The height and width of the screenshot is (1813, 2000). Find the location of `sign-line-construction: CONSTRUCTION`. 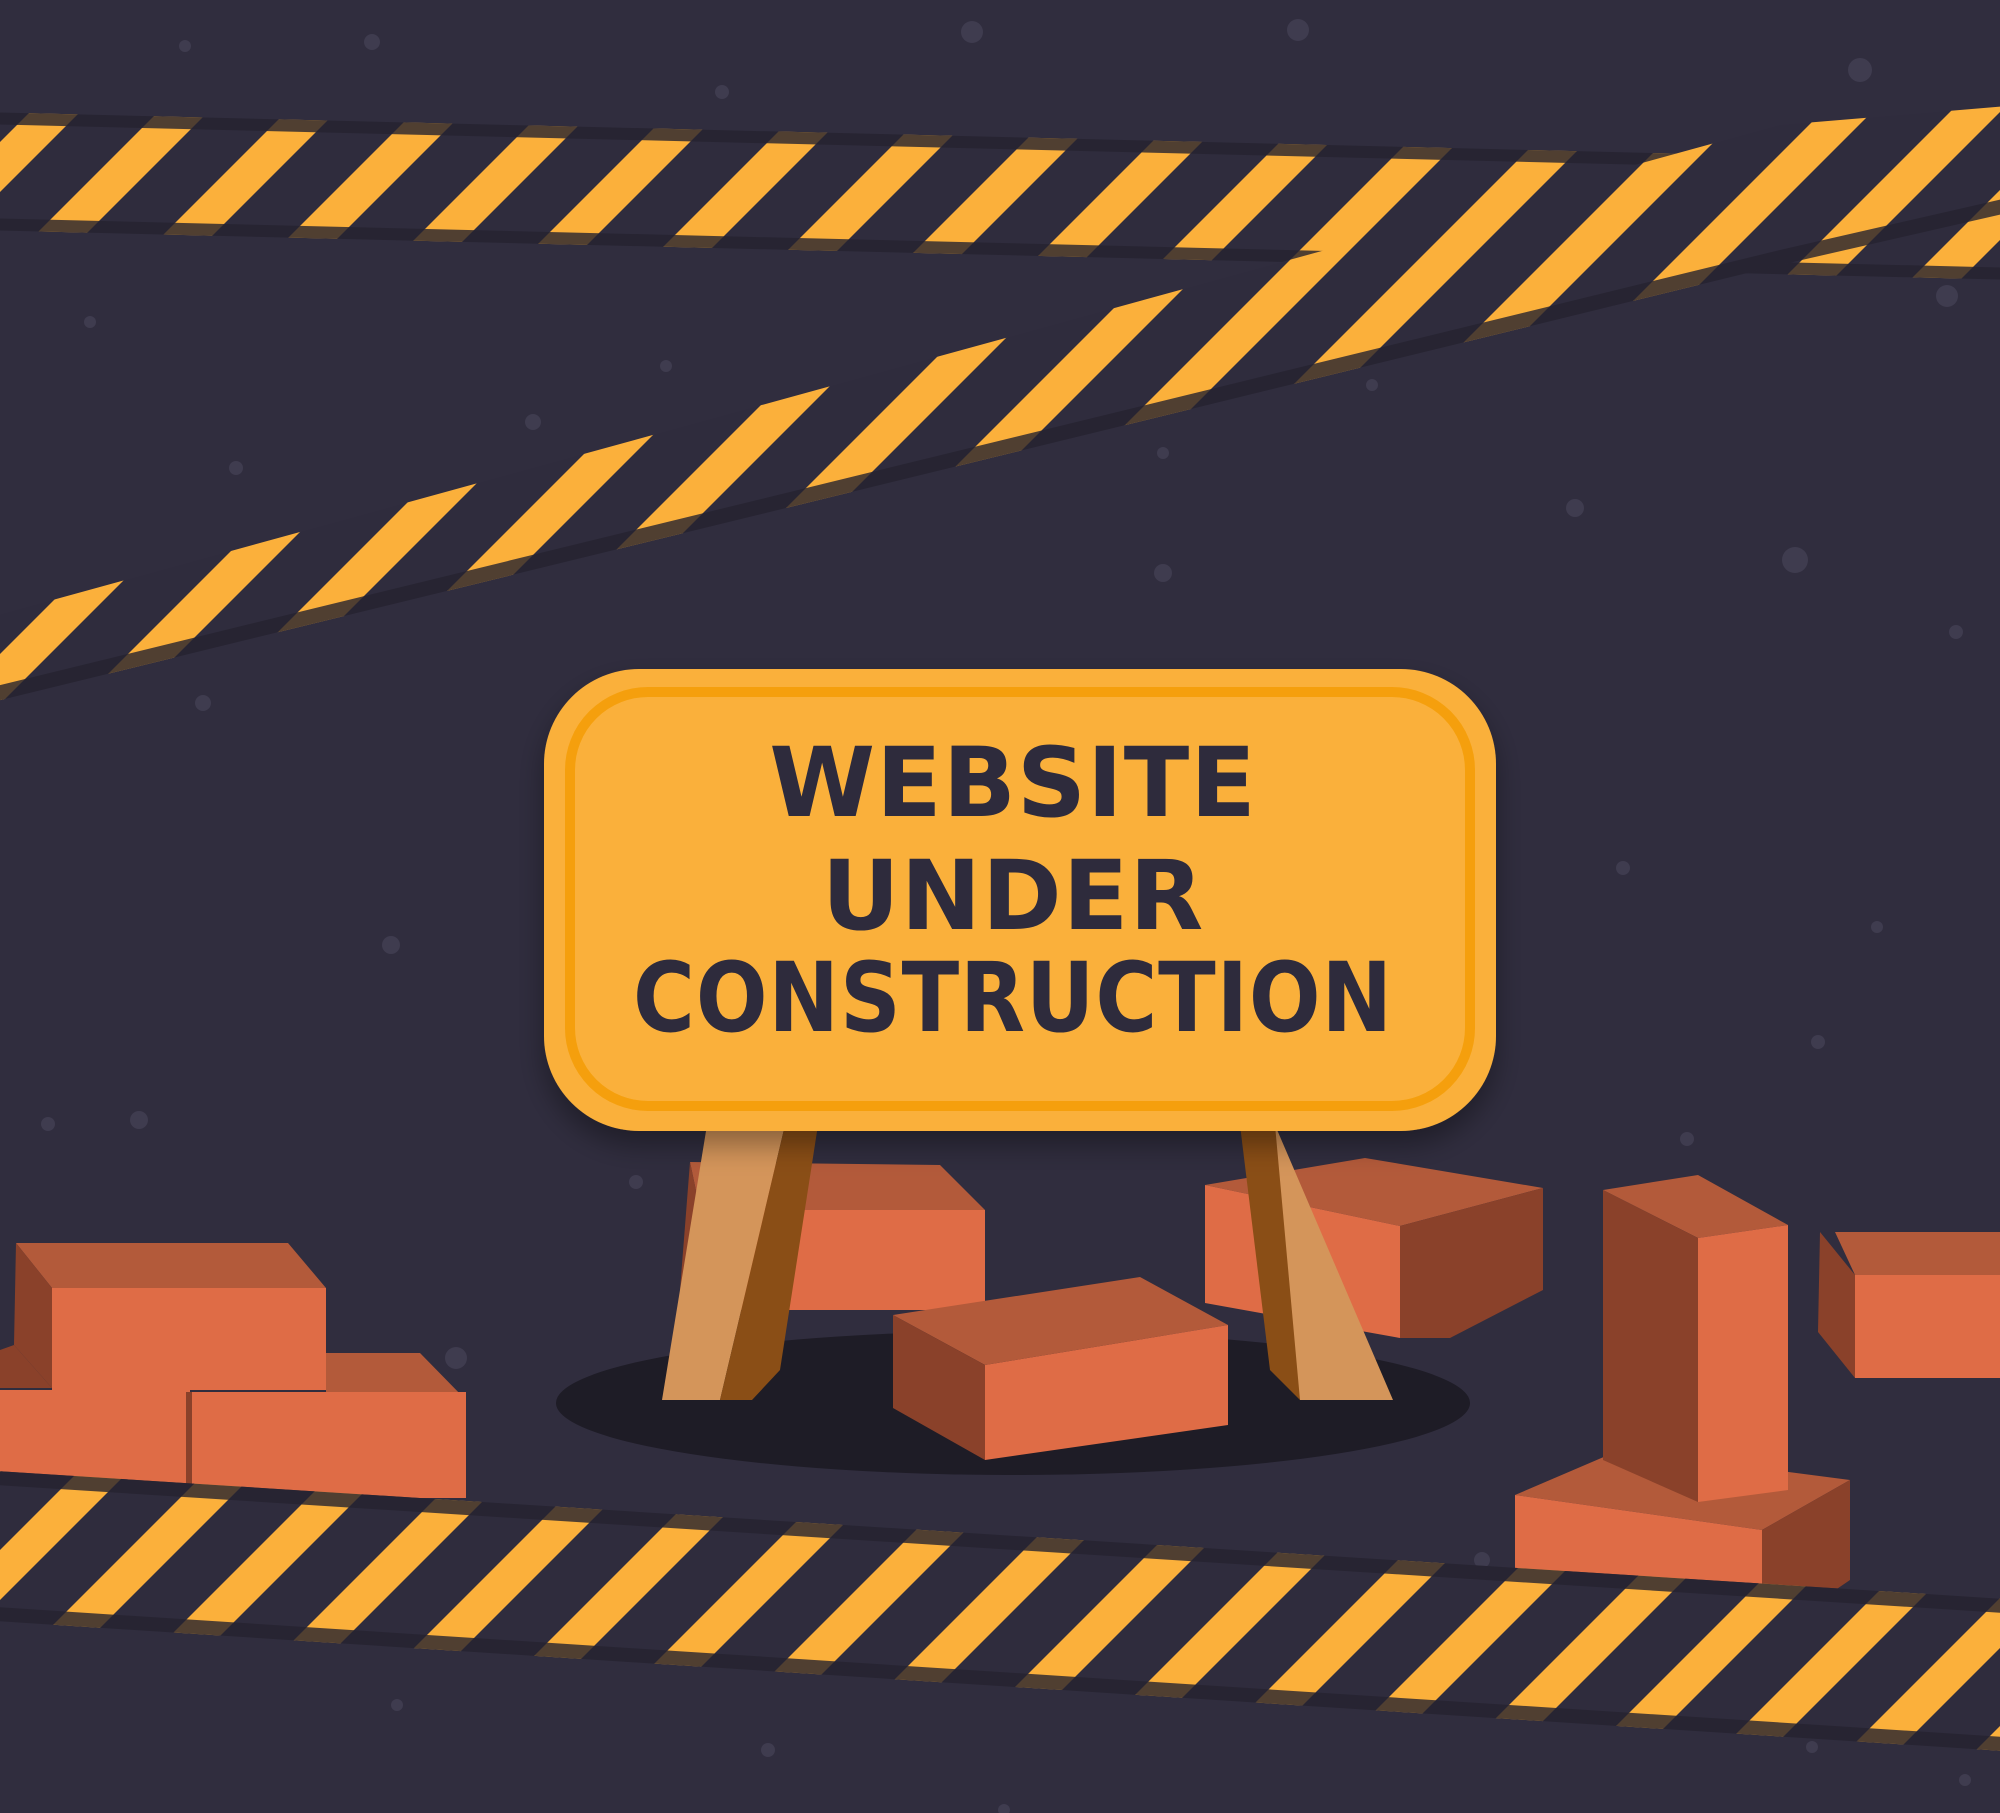

sign-line-construction: CONSTRUCTION is located at coordinates (1013, 998).